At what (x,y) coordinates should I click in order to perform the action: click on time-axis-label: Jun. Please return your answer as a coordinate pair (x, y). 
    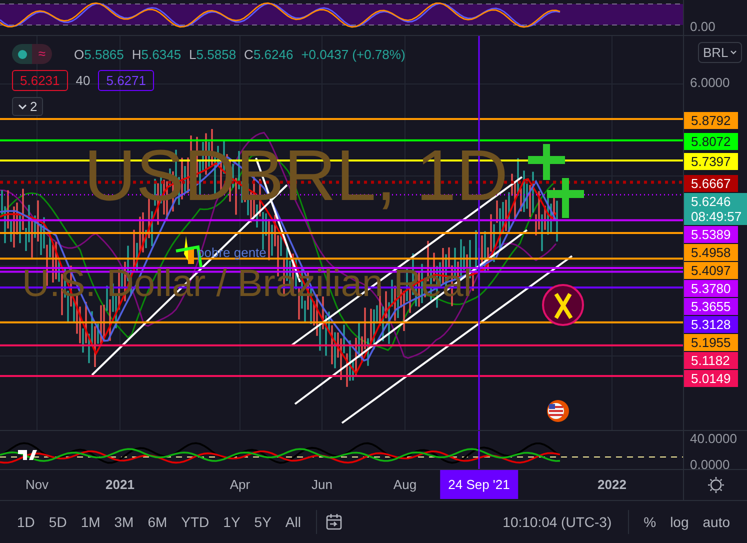
    Looking at the image, I should click on (322, 484).